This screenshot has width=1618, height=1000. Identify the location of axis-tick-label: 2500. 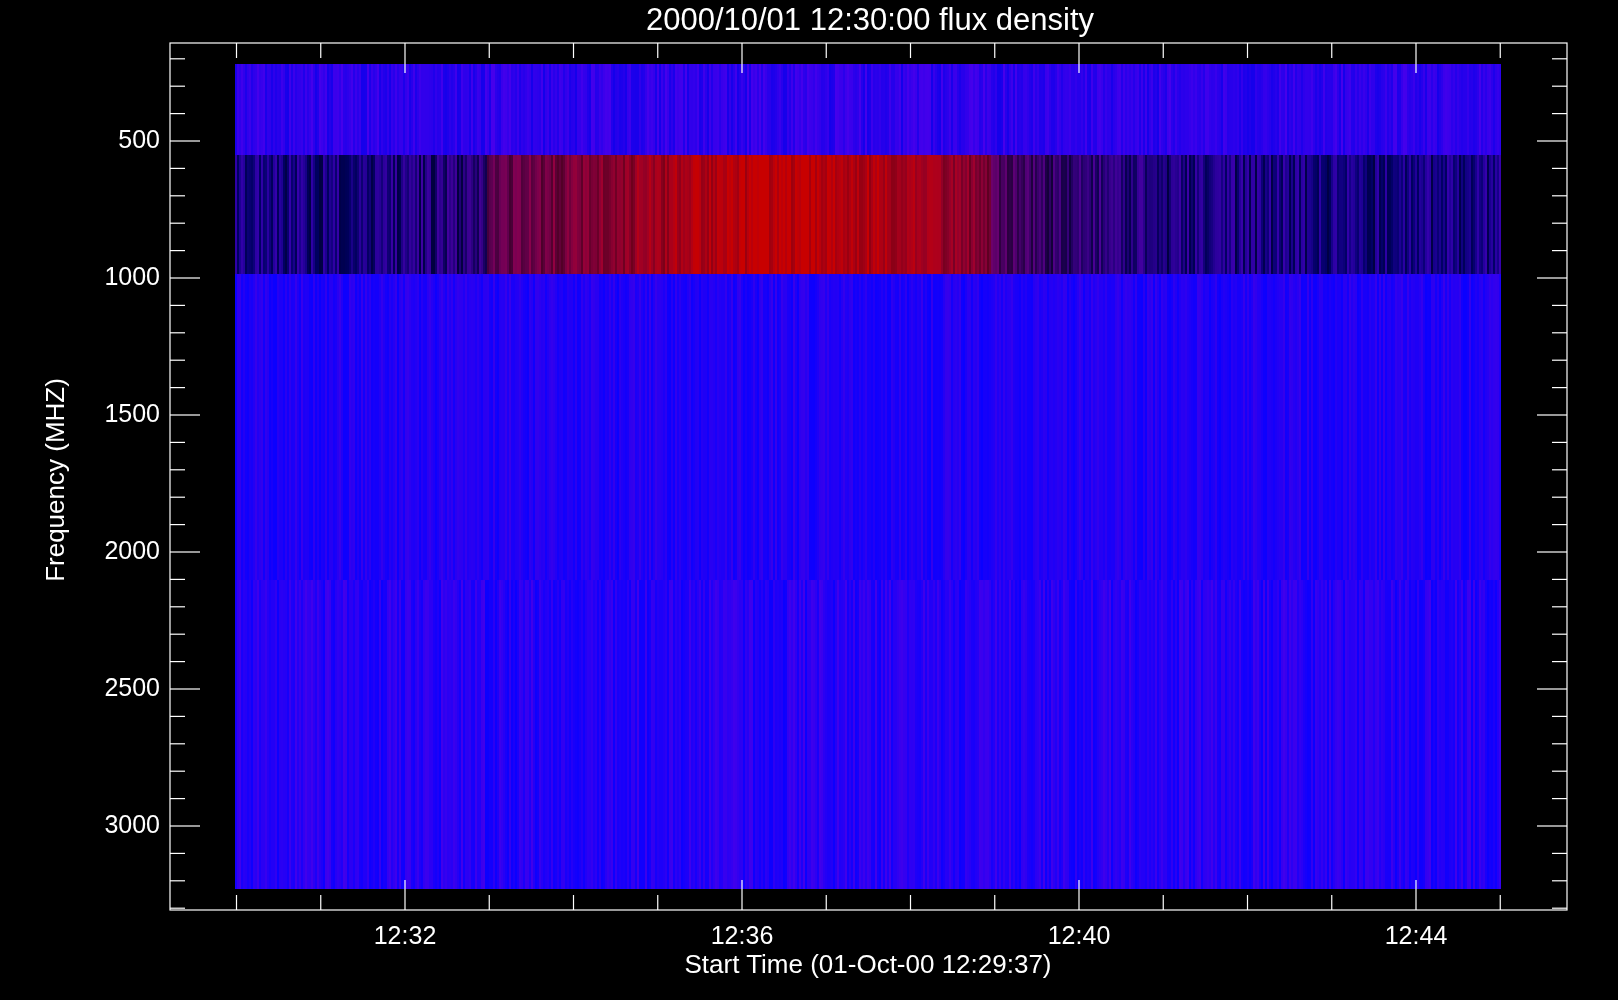
(132, 686).